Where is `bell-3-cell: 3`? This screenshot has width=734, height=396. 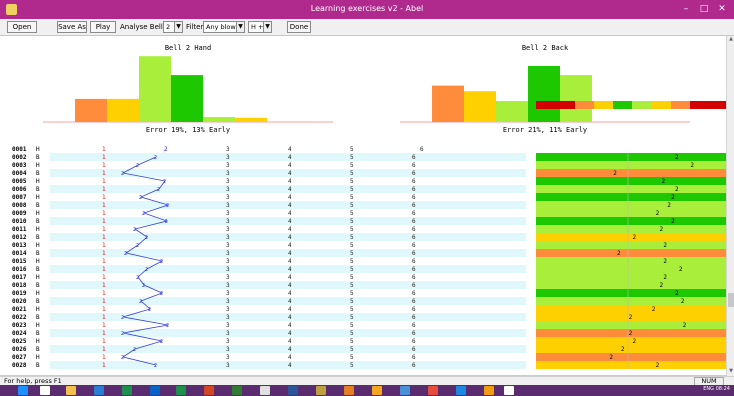
bell-3-cell: 3 is located at coordinates (228, 197).